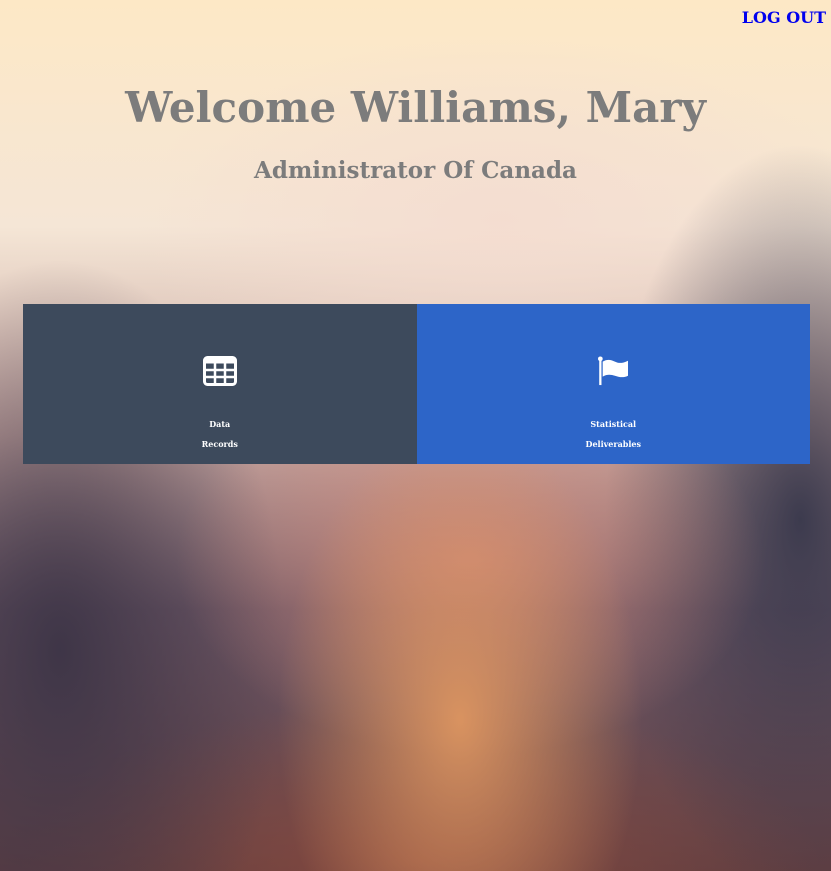  Describe the element at coordinates (220, 434) in the screenshot. I see `data-records-label: Data Records` at that location.